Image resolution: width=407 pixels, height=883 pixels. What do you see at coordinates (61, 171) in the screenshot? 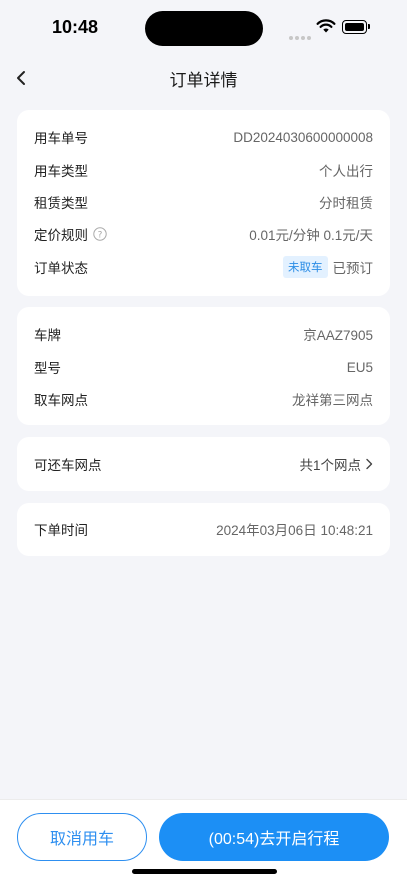
I see `car-use-type-label: 用车类型` at bounding box center [61, 171].